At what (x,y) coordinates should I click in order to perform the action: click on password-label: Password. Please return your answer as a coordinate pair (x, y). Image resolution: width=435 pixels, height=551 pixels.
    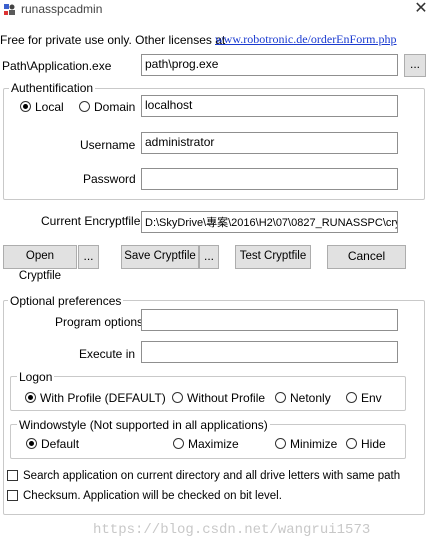
    Looking at the image, I should click on (109, 179).